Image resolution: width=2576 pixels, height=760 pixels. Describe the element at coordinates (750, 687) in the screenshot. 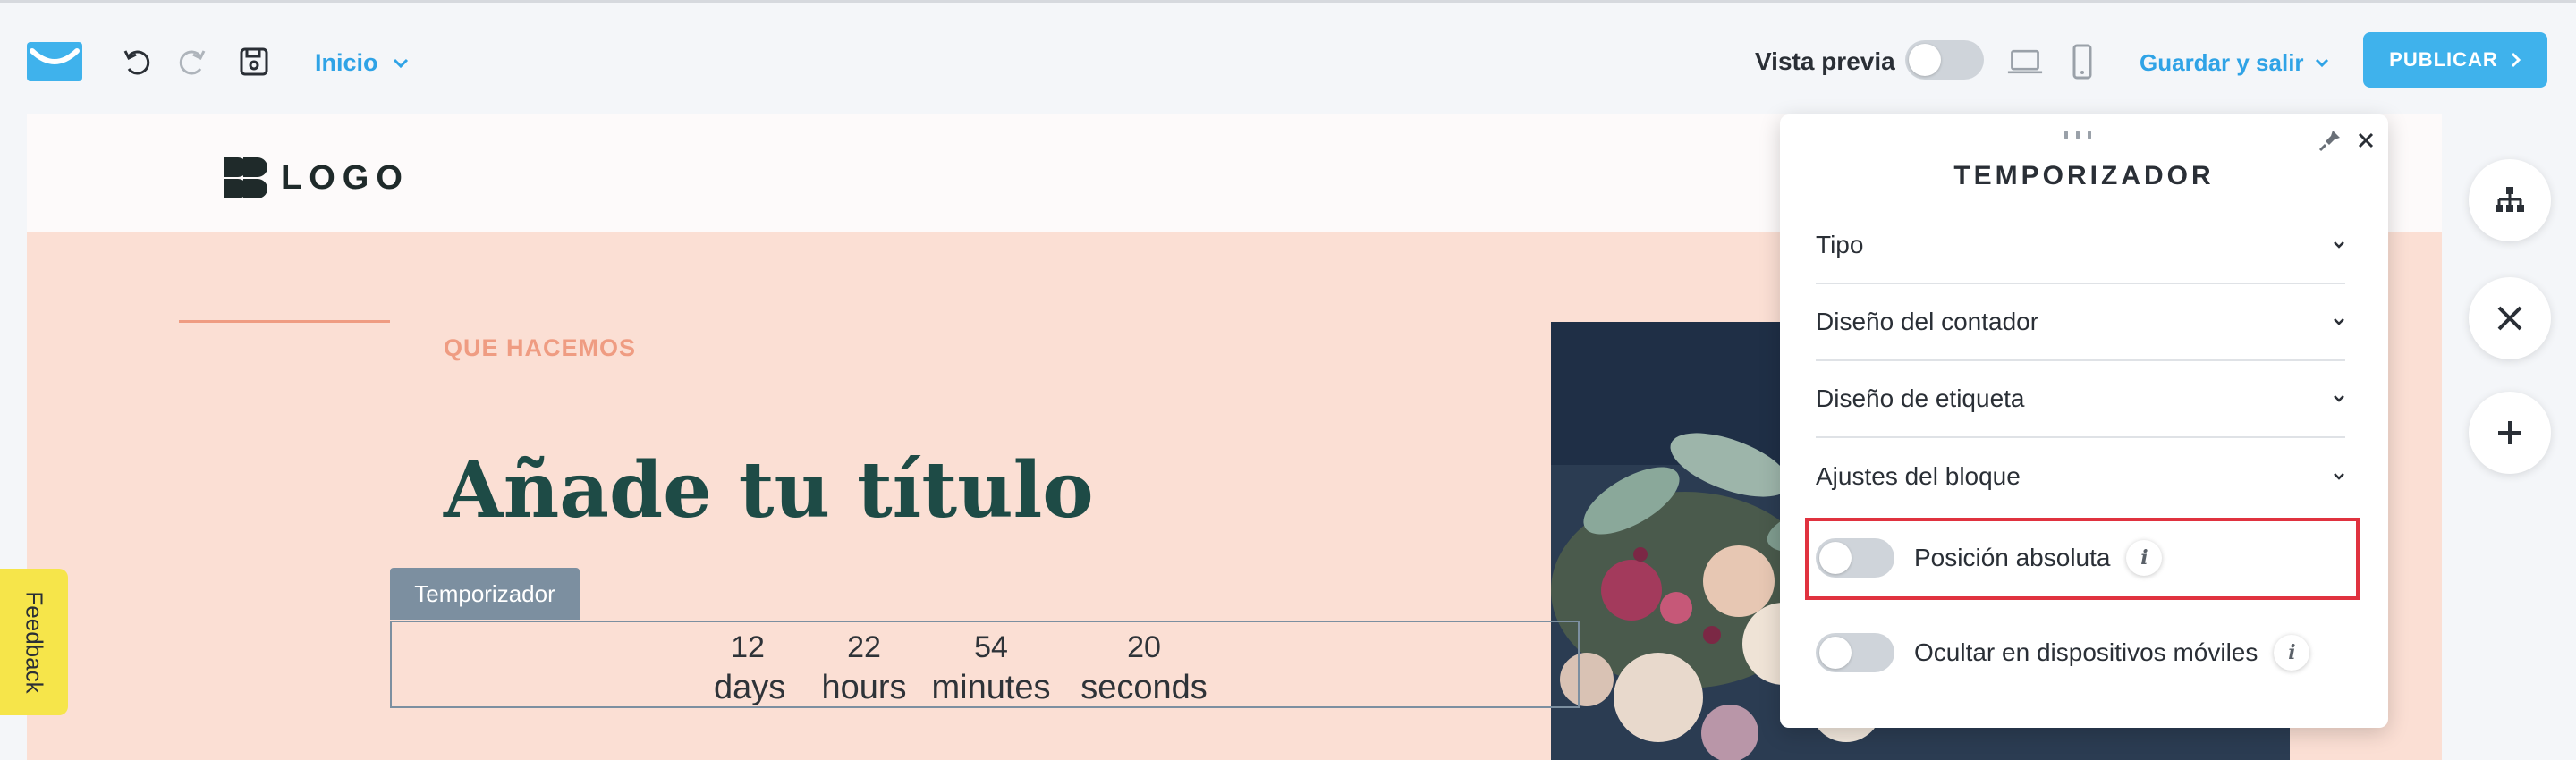

I see `timer-label: days` at that location.